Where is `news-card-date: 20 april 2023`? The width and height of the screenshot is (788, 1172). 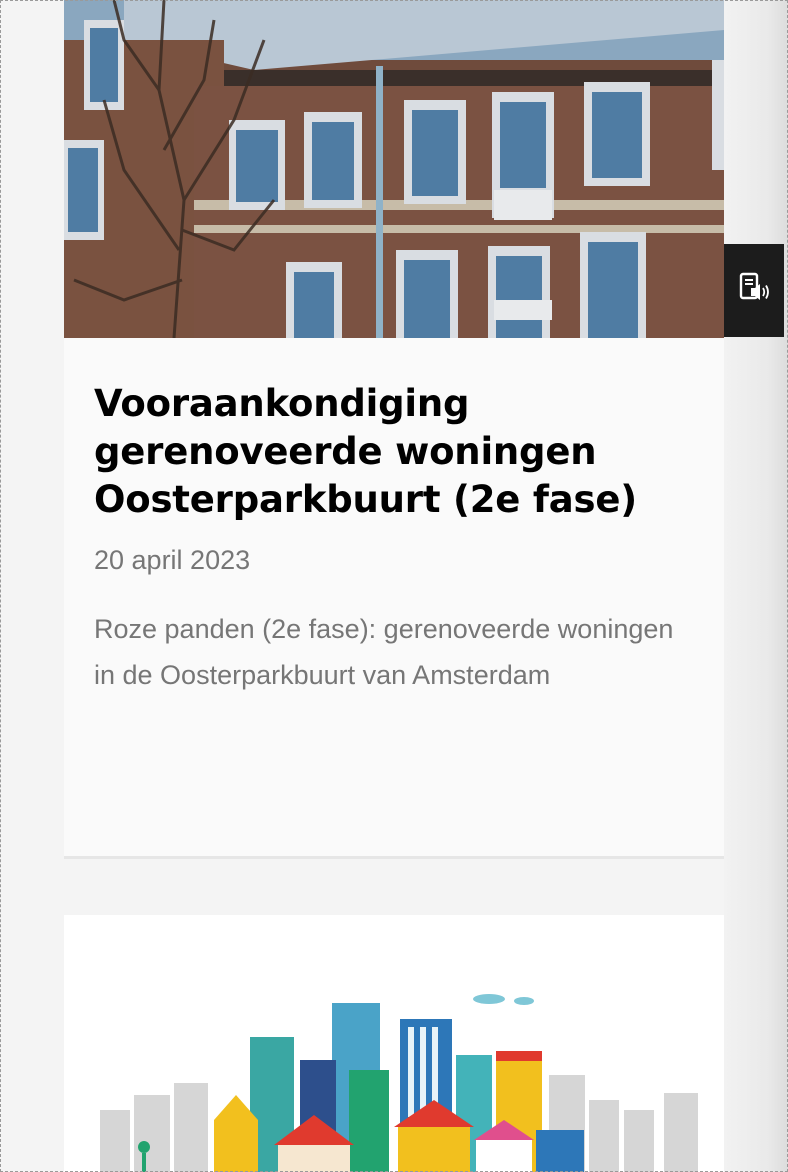
news-card-date: 20 april 2023 is located at coordinates (172, 560).